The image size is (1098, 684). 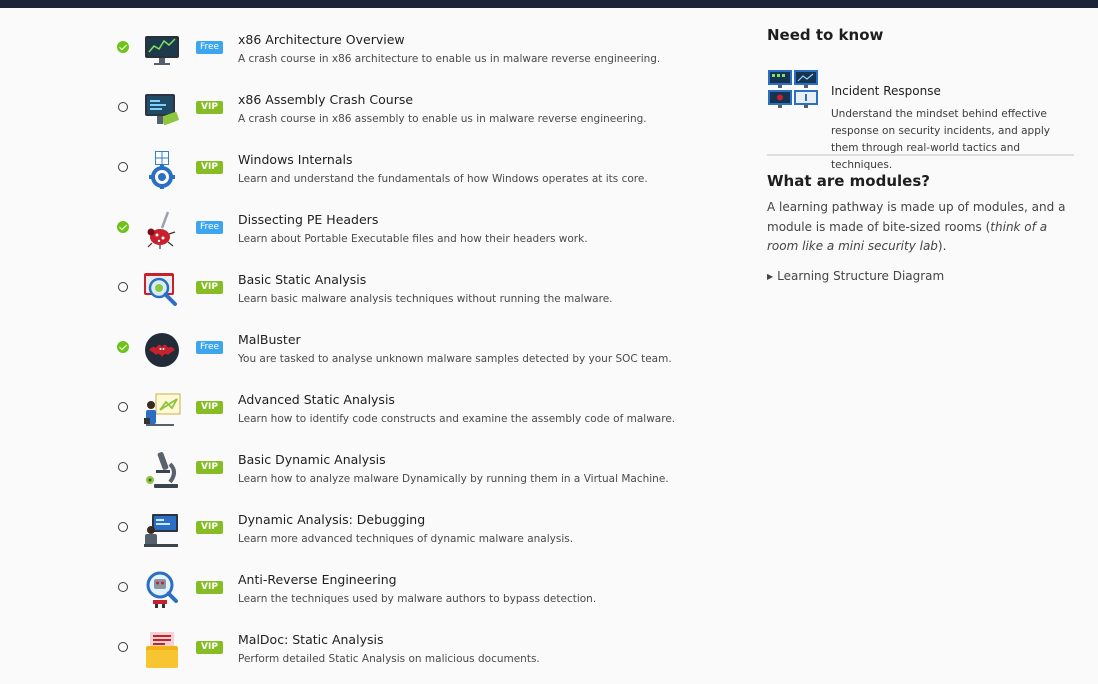 What do you see at coordinates (848, 181) in the screenshot?
I see `what-are-modules-heading: What are modules?` at bounding box center [848, 181].